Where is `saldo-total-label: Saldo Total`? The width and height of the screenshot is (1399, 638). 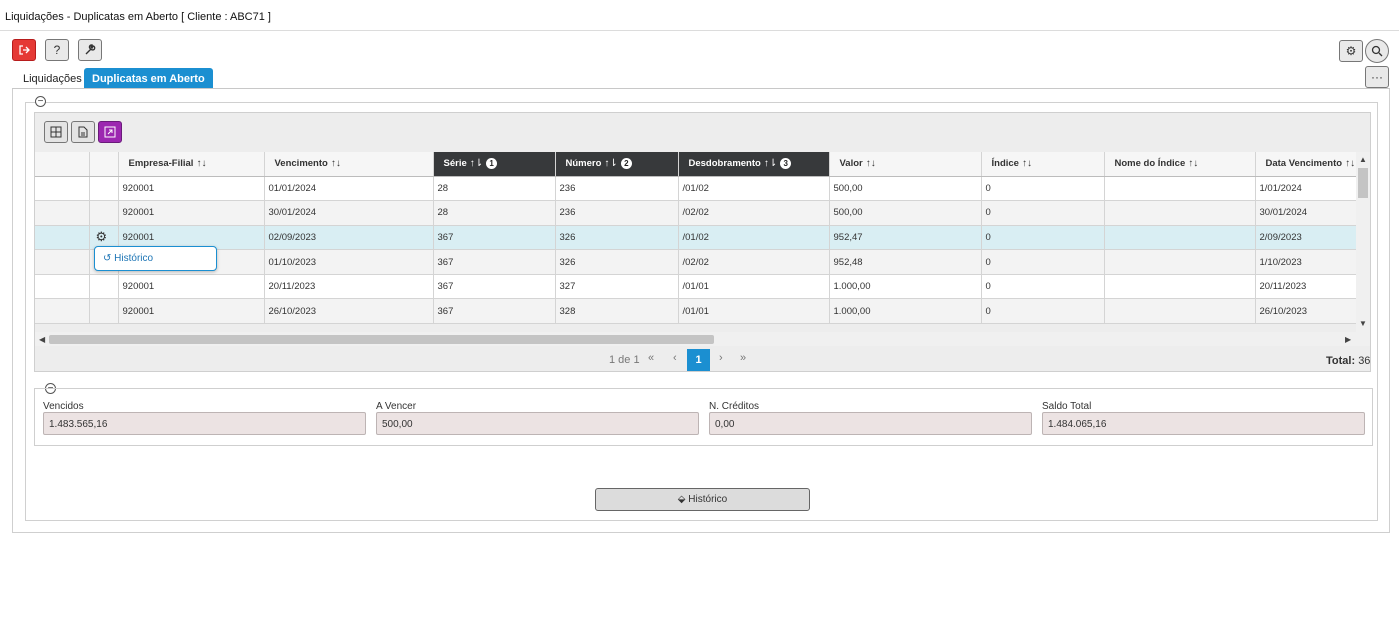 saldo-total-label: Saldo Total is located at coordinates (1067, 406).